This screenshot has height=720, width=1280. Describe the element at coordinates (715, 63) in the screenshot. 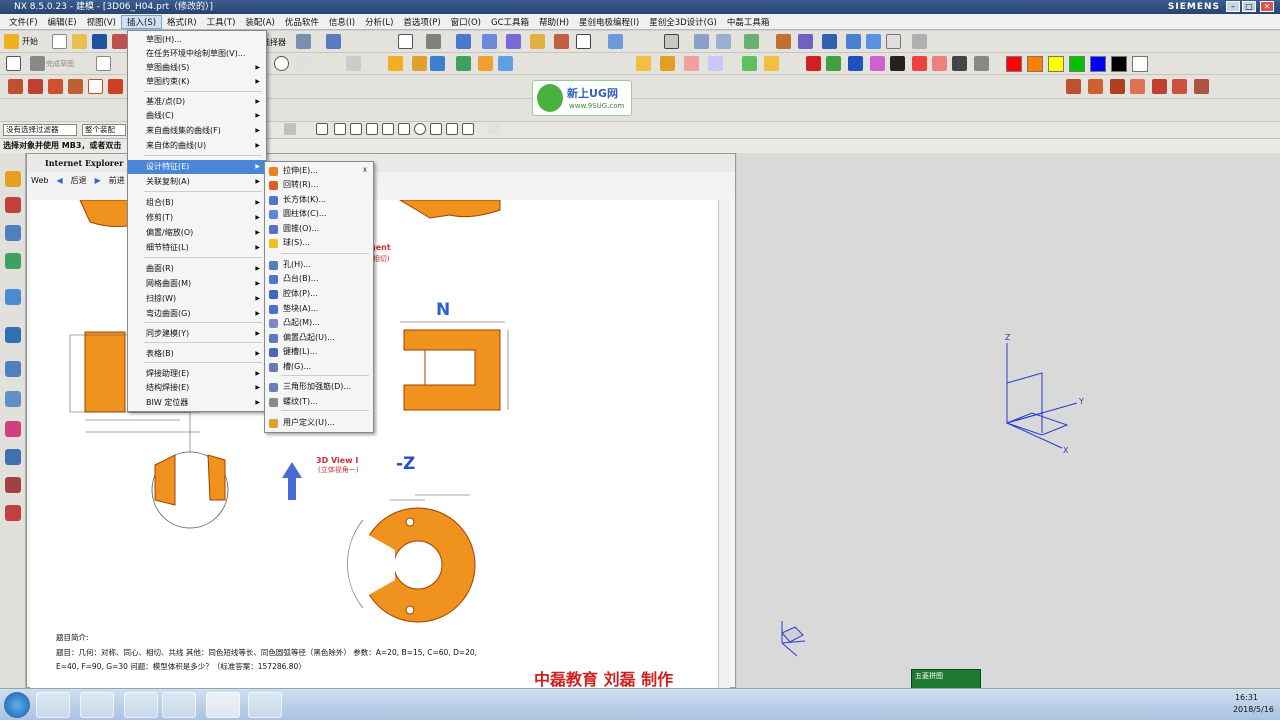

I see `draft-icon` at that location.